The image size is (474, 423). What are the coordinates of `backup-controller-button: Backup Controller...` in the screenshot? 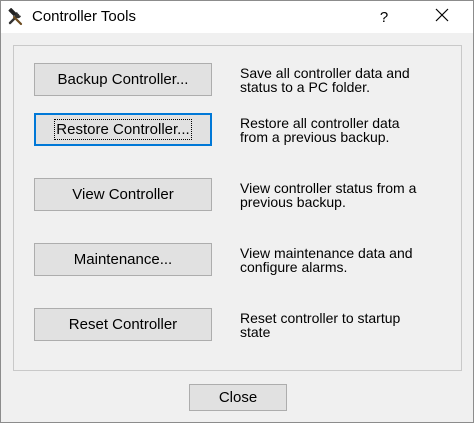 It's located at (123, 79).